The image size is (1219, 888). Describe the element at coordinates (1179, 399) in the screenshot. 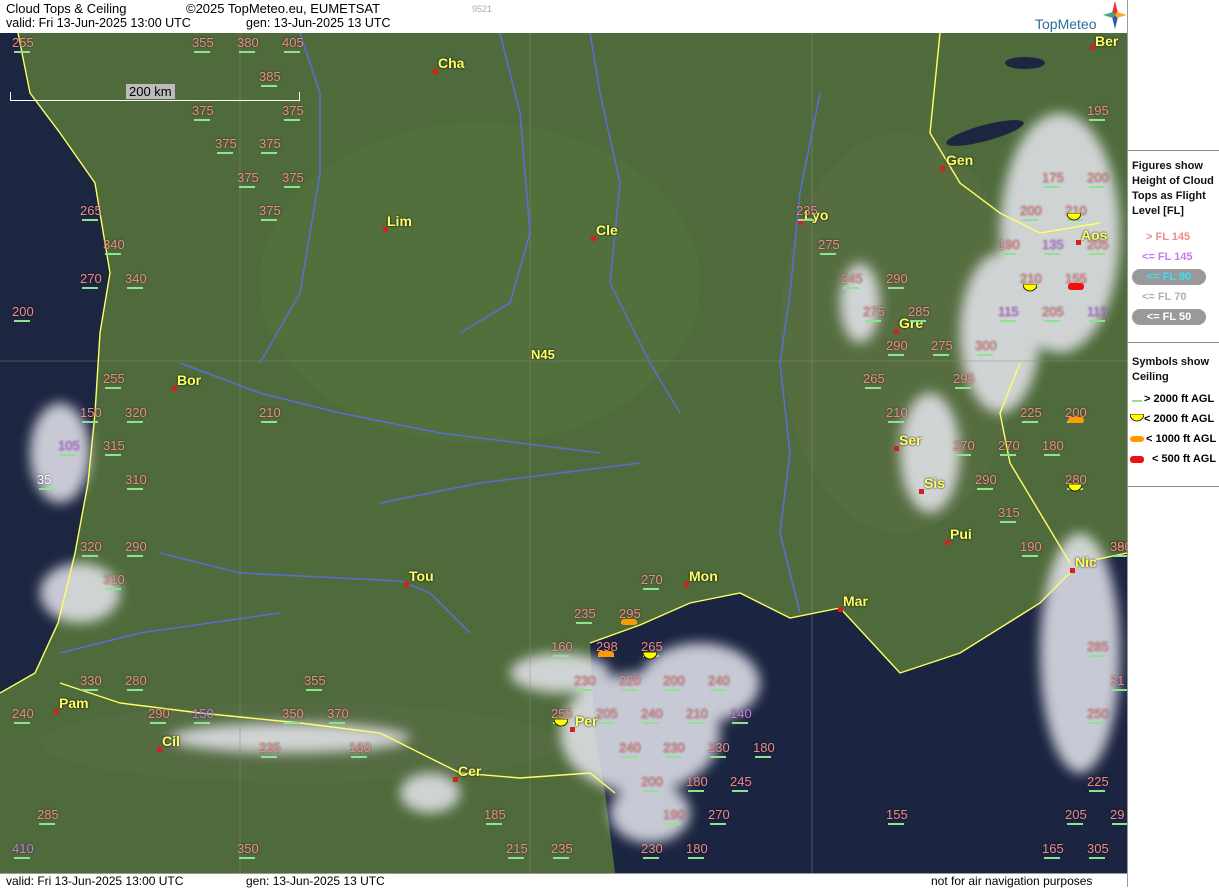

I see `legend-ceiling-2000-plus: > 2000 ft AGL` at that location.